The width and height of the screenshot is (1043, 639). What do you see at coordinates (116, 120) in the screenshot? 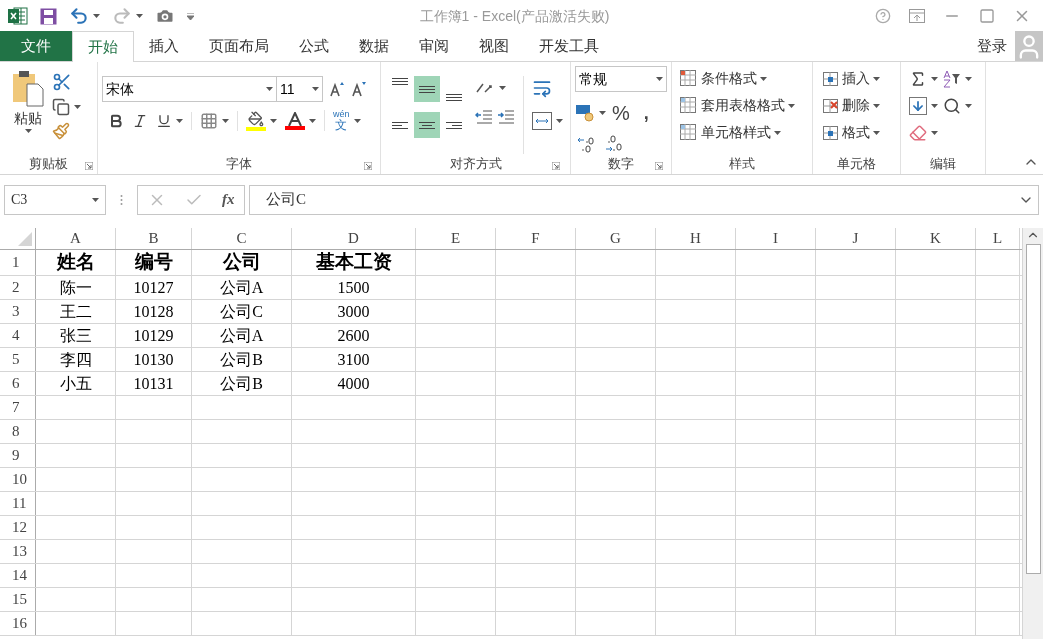
I see `bold-icon` at bounding box center [116, 120].